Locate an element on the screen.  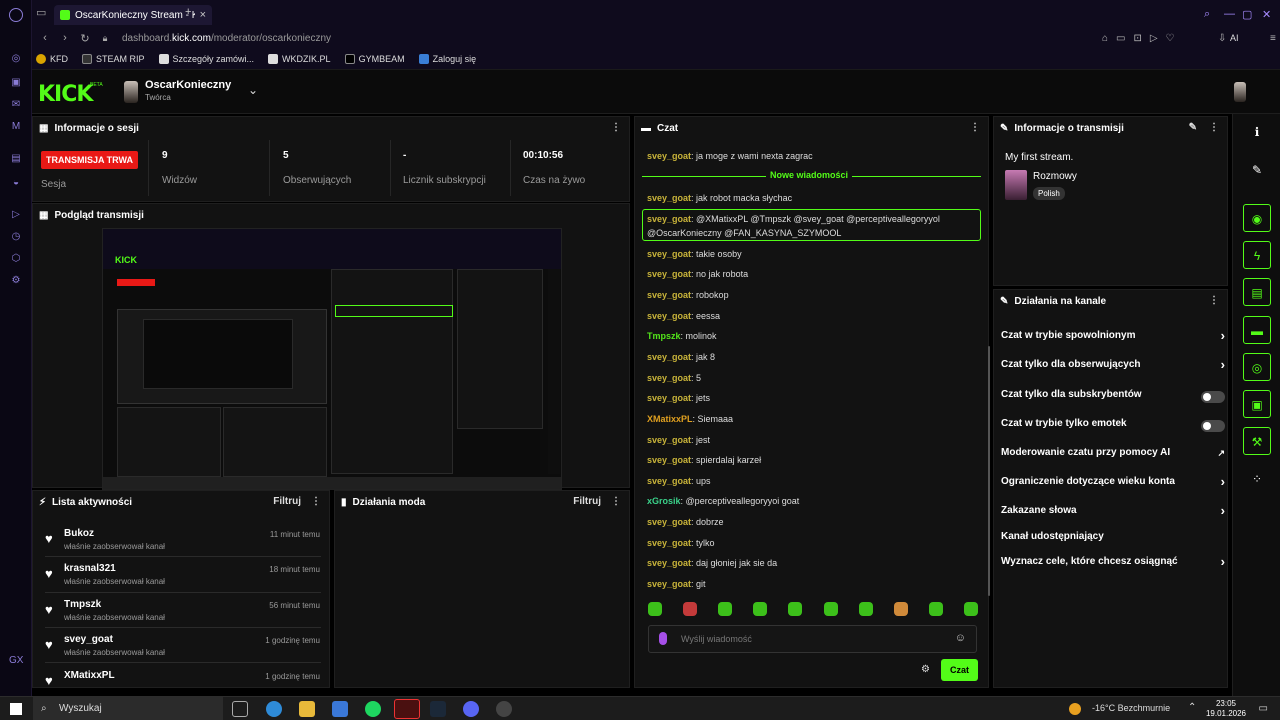
menu-icon: ≡ is located at coordinates (1273, 38).